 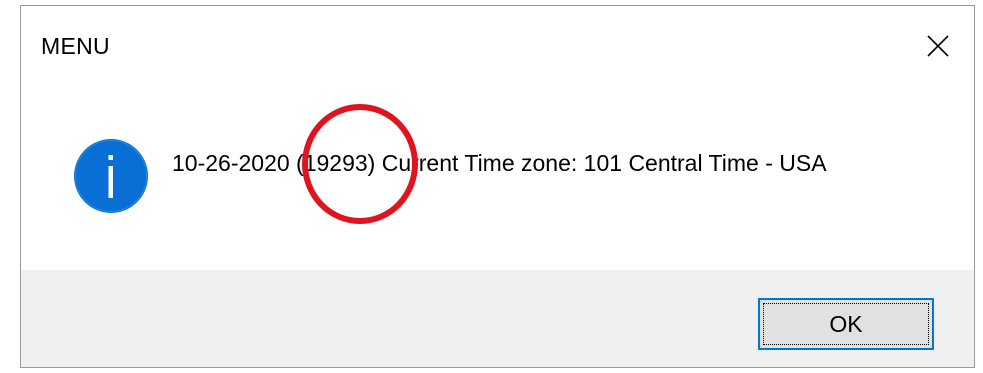 I want to click on dialog-title: MENU, so click(x=75, y=46).